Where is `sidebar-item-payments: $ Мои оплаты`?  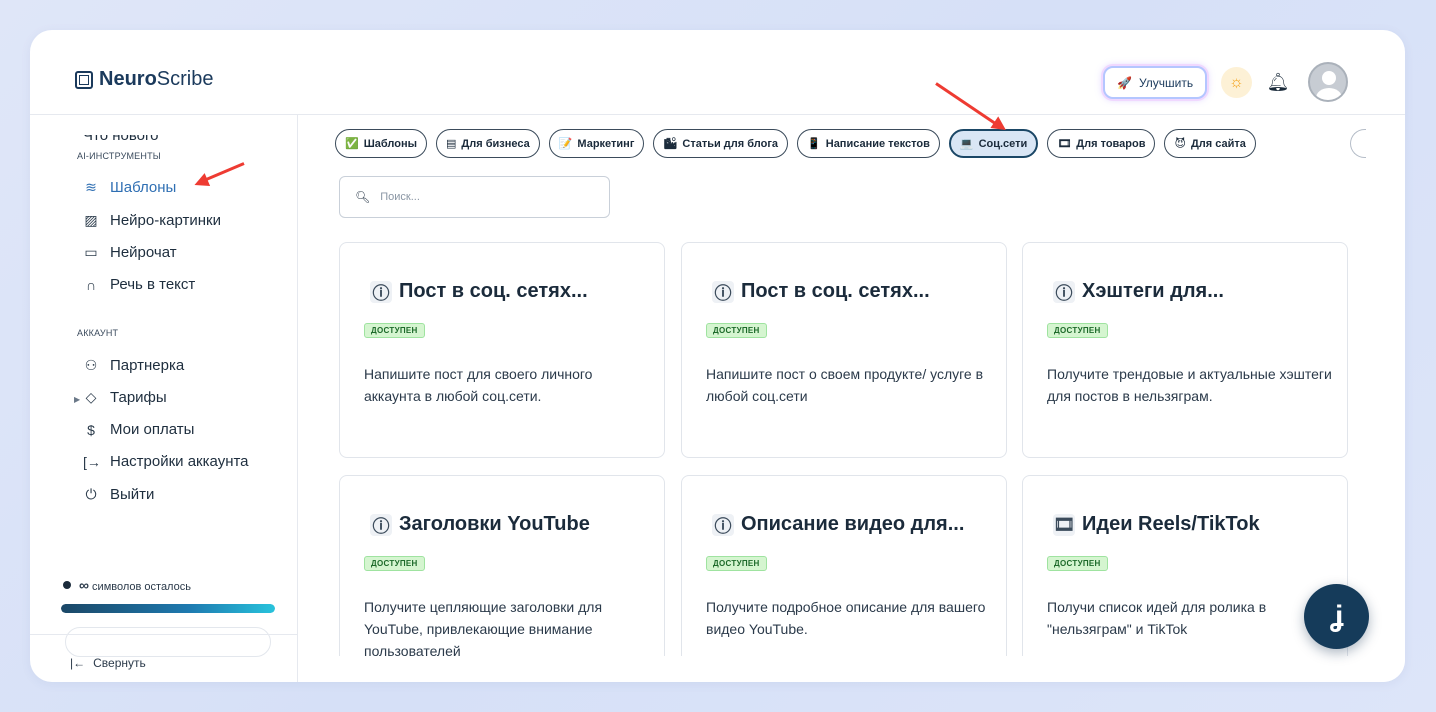
sidebar-item-payments: $ Мои оплаты is located at coordinates (138, 429).